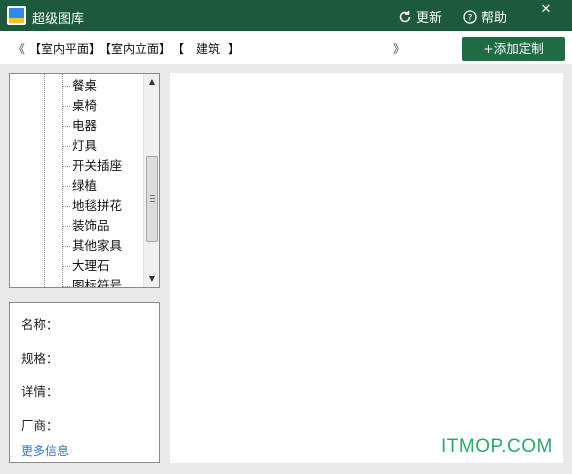  I want to click on breadcrumb-item-indoor-elevation: 【室内立面】, so click(135, 48).